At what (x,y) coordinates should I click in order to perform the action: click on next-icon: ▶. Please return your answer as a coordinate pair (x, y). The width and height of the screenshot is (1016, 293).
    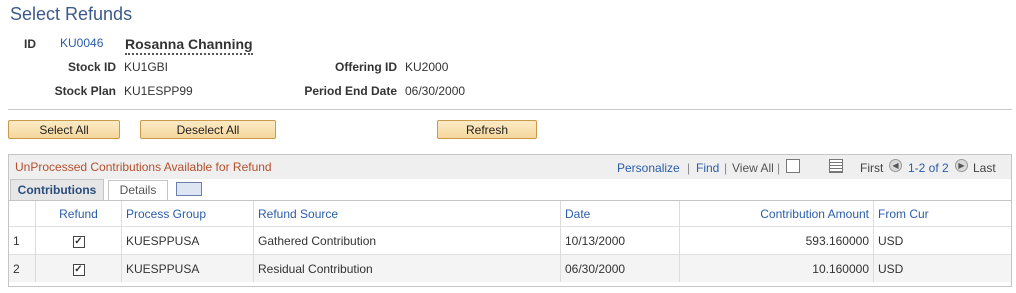
    Looking at the image, I should click on (961, 165).